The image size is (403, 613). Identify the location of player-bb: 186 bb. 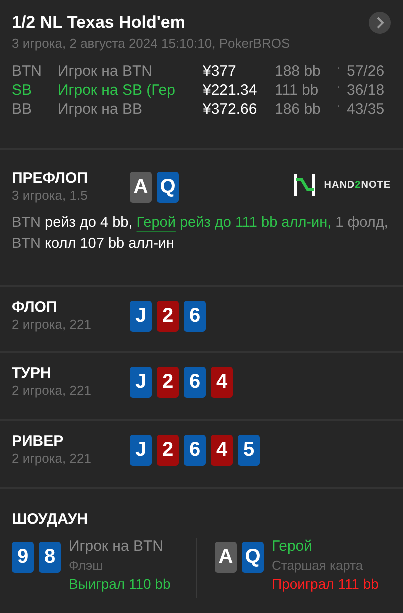
(298, 109).